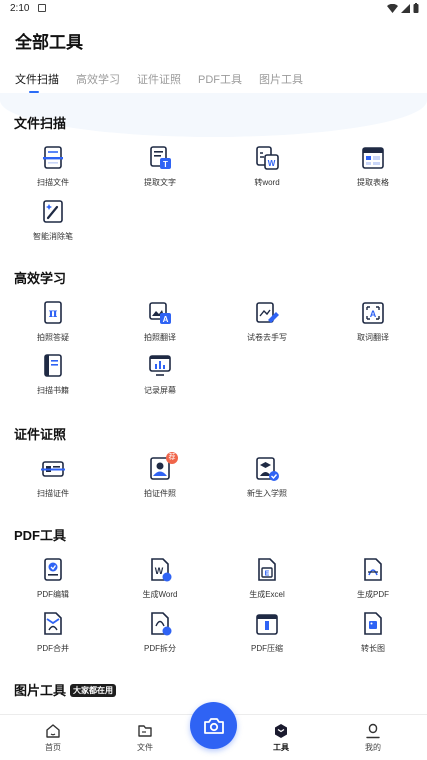 The width and height of the screenshot is (427, 760). What do you see at coordinates (405, 8) in the screenshot?
I see `signal-icon` at bounding box center [405, 8].